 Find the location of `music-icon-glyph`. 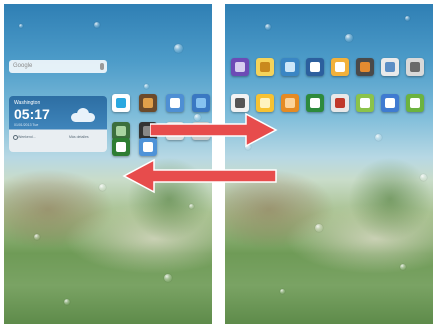

music-icon-glyph is located at coordinates (365, 103).